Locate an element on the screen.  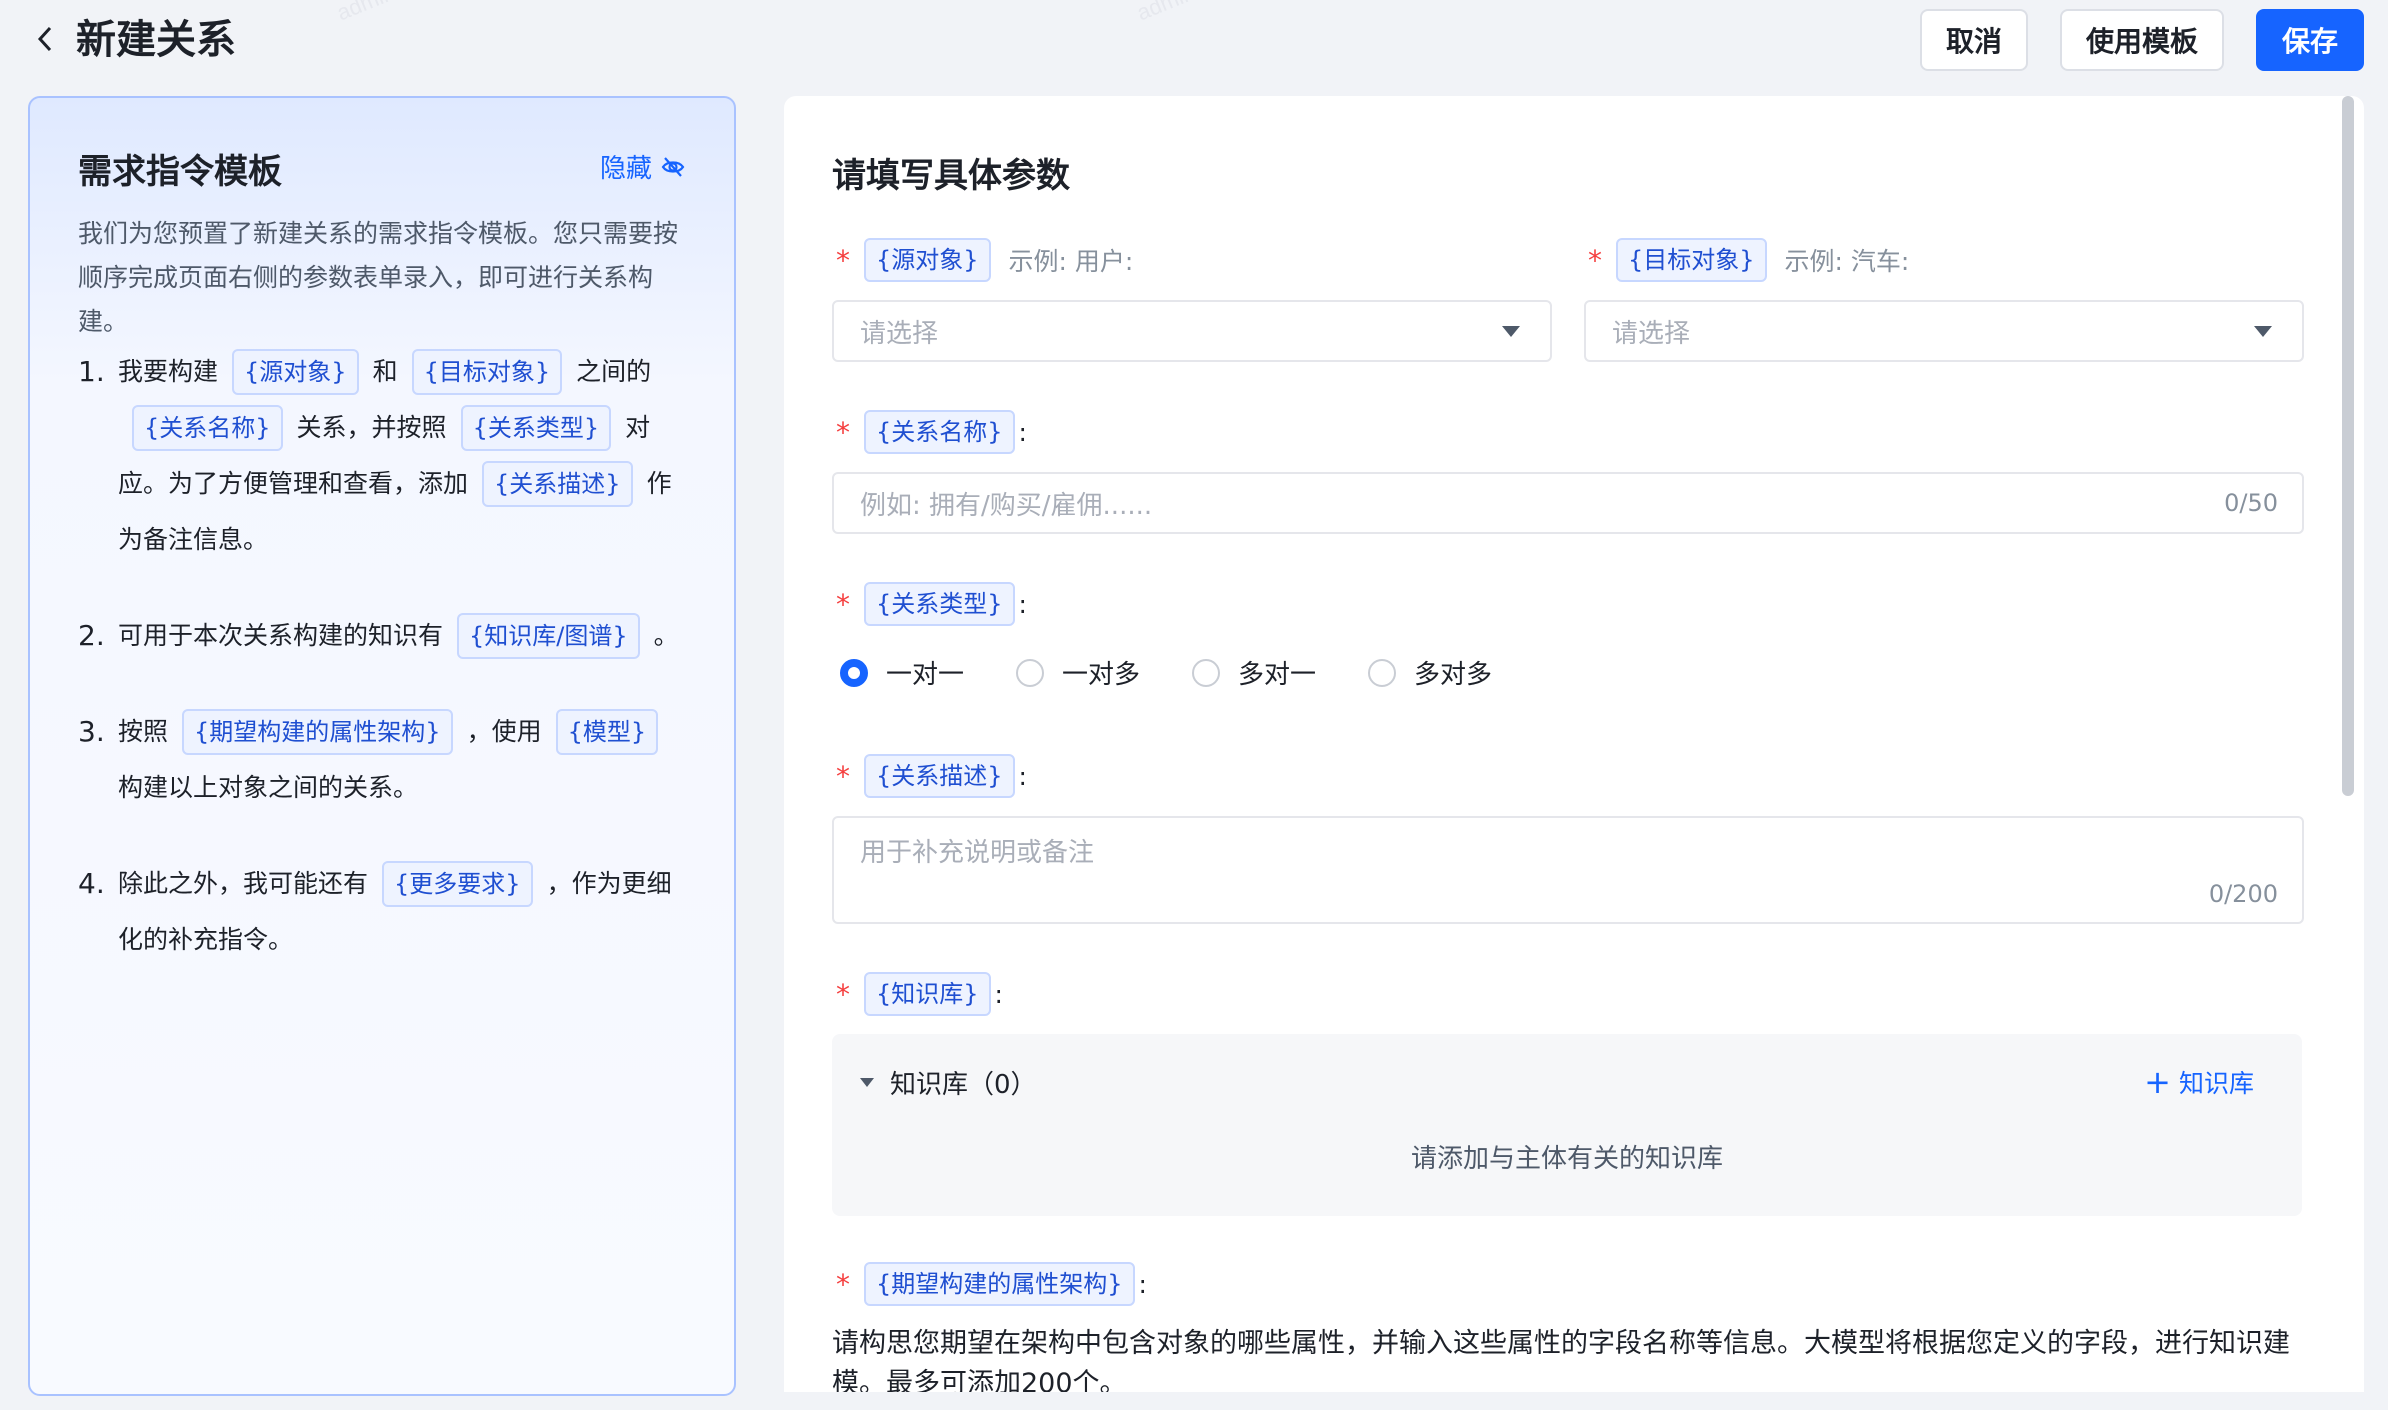
char-counter: 0/200 is located at coordinates (2243, 894).